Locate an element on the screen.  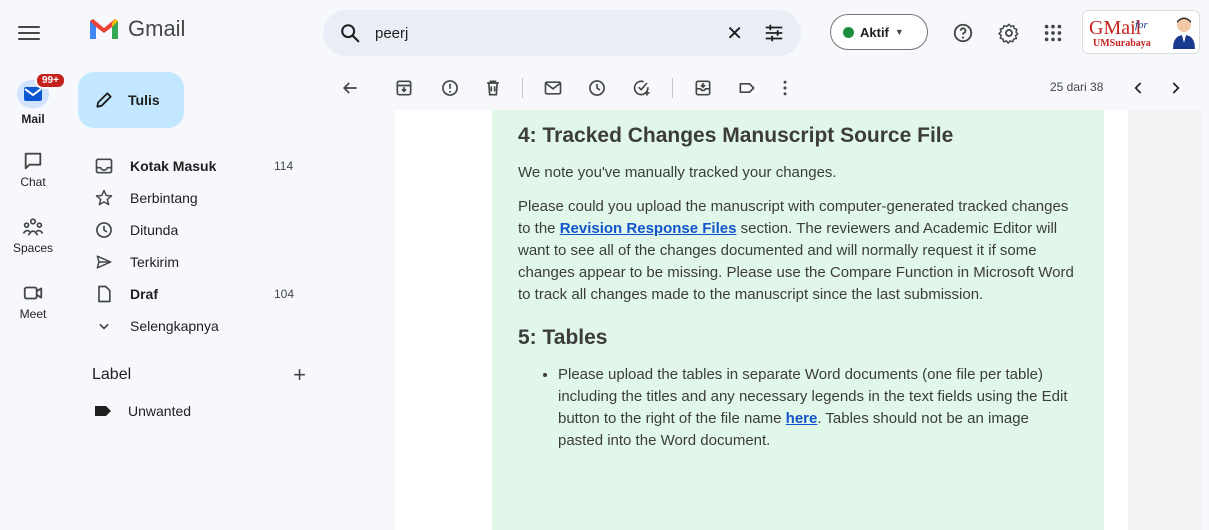
here-link: here is located at coordinates (802, 418).